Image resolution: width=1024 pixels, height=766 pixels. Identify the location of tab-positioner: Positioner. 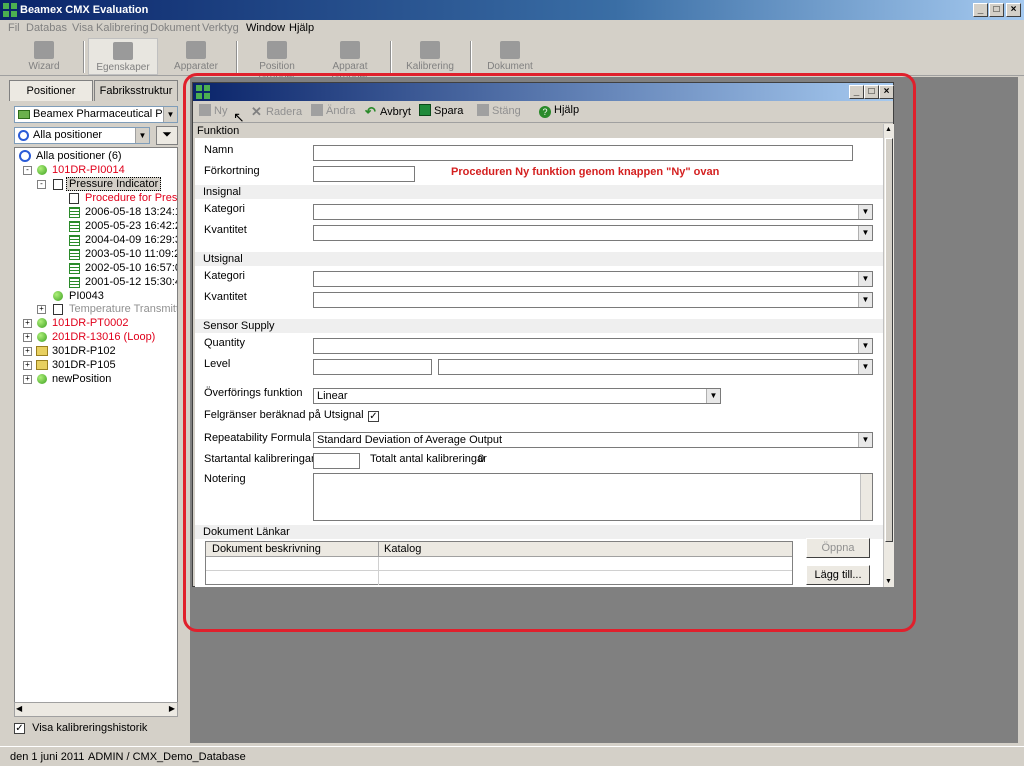
(51, 90).